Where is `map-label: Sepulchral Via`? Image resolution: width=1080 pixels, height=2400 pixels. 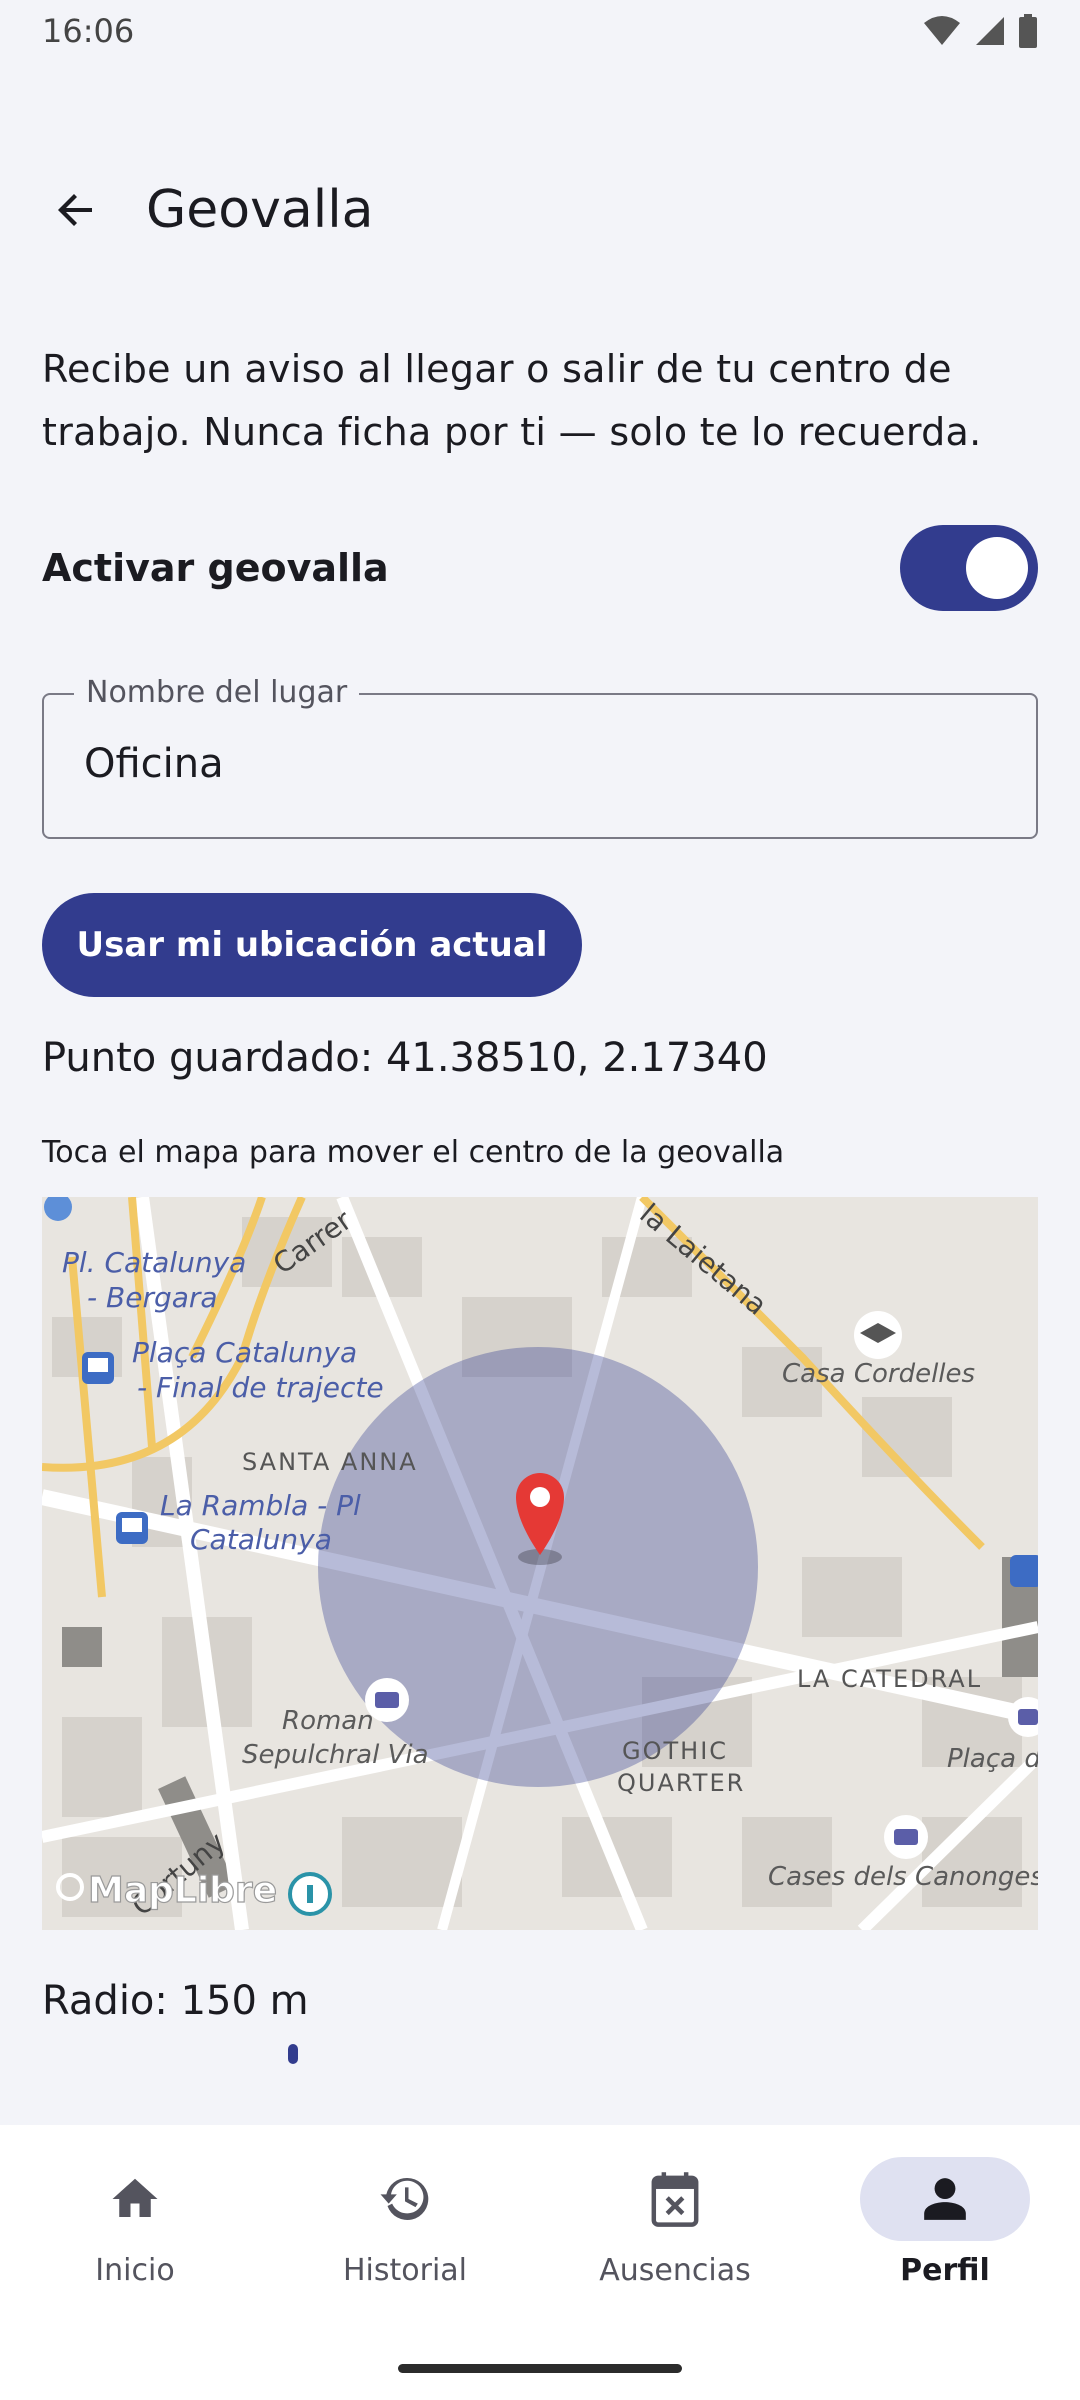 map-label: Sepulchral Via is located at coordinates (335, 1755).